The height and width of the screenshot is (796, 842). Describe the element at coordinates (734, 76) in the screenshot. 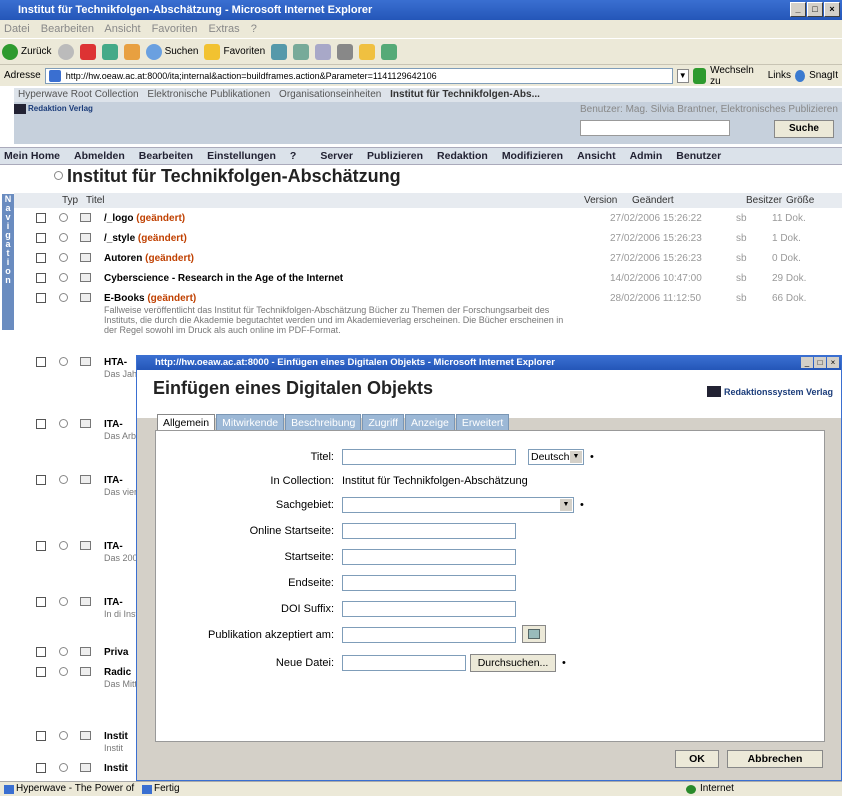

I see `go-button: Wechseln zu` at that location.